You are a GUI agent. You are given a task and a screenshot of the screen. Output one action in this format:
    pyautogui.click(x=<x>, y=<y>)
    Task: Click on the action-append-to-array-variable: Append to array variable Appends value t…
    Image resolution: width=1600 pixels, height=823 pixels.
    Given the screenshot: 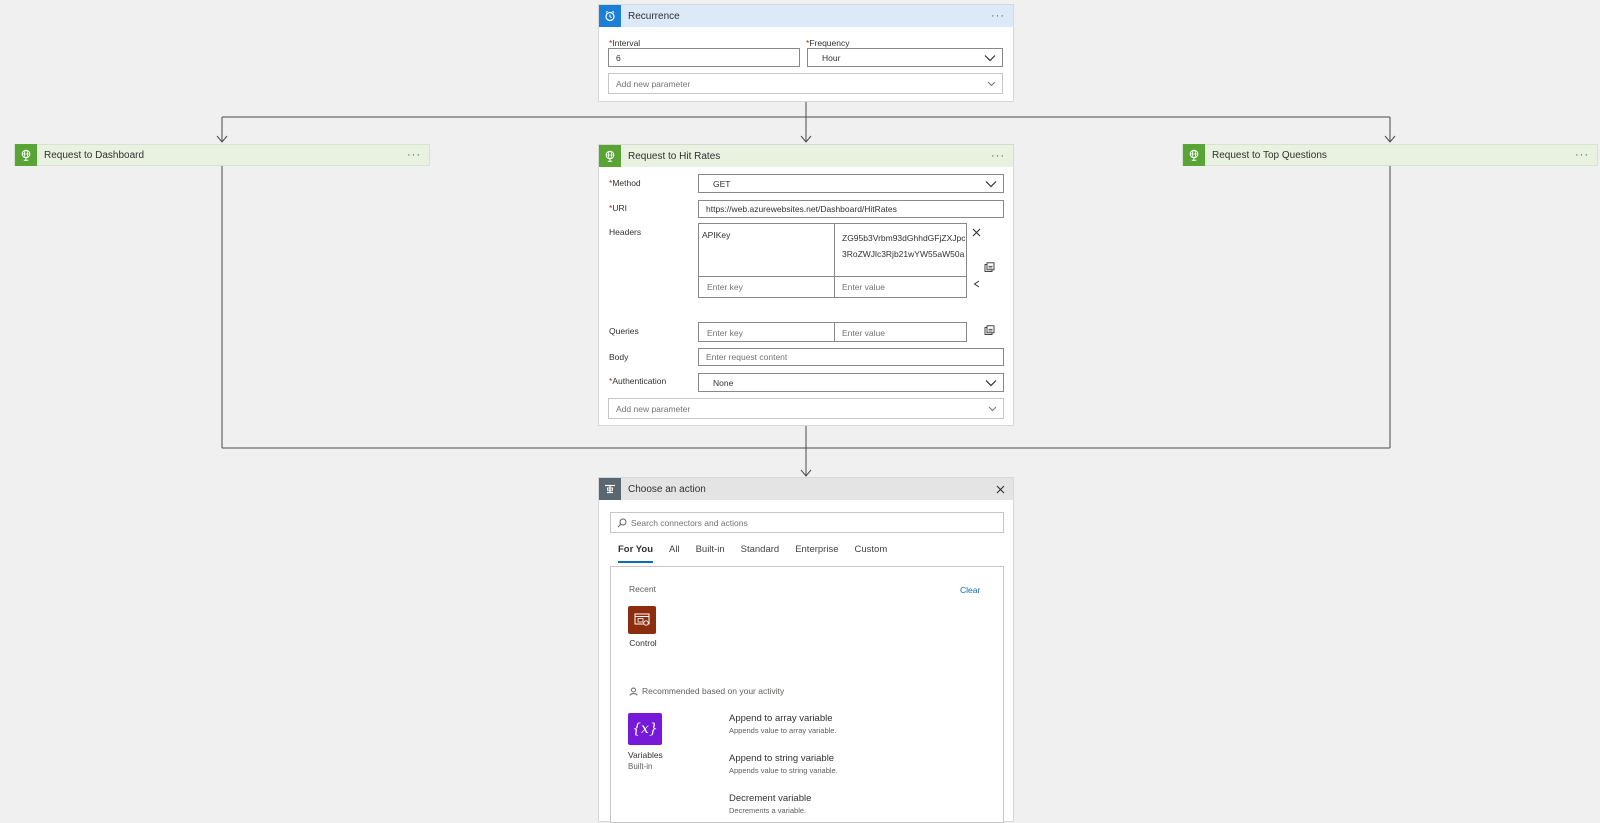 What is the action you would take?
    pyautogui.click(x=783, y=724)
    